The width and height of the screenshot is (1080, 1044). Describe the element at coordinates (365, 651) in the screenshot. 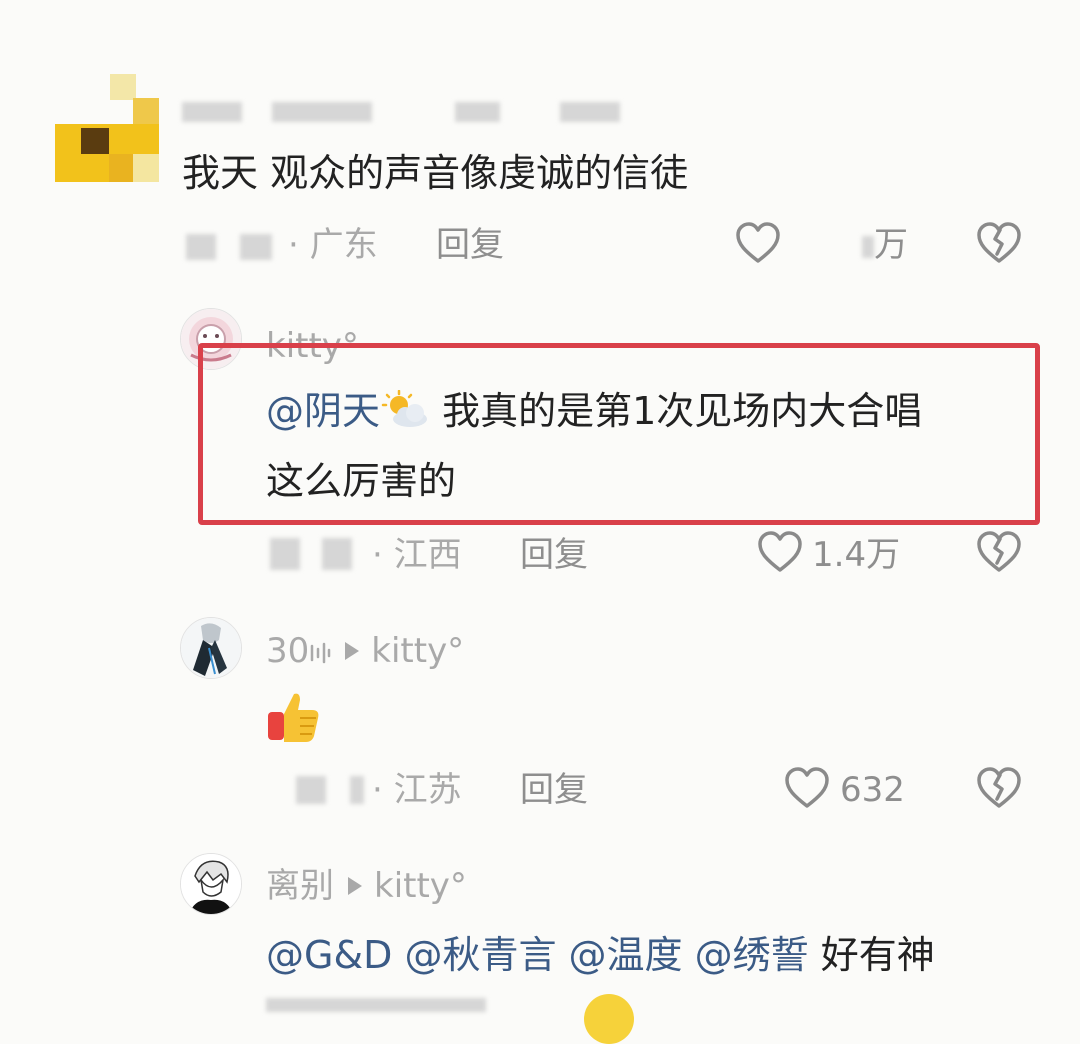

I see `username-row: 30 kitty°` at that location.